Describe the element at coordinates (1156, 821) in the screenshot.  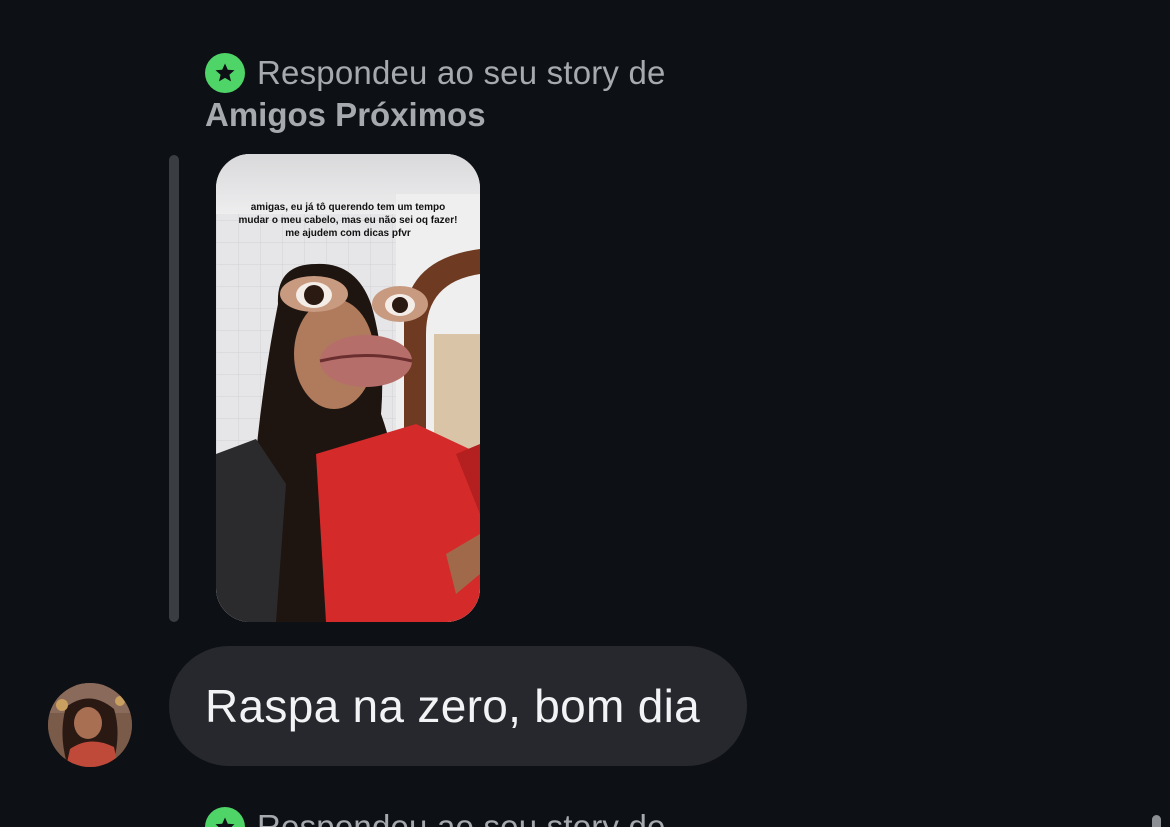
I see `scroll-indicator` at that location.